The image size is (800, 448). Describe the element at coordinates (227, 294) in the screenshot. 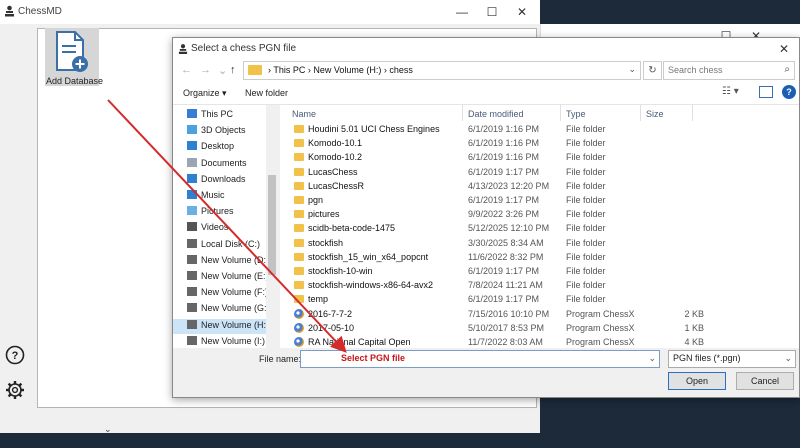

I see `nav-item: New Volume (F:)` at that location.